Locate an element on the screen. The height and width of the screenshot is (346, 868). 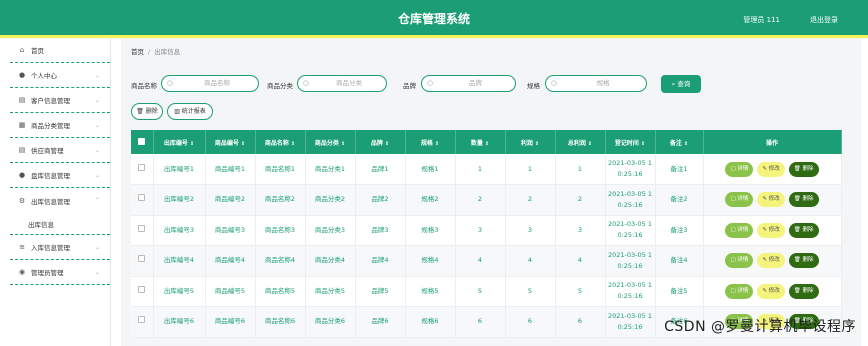
table-cell: 备注1 is located at coordinates (679, 169).